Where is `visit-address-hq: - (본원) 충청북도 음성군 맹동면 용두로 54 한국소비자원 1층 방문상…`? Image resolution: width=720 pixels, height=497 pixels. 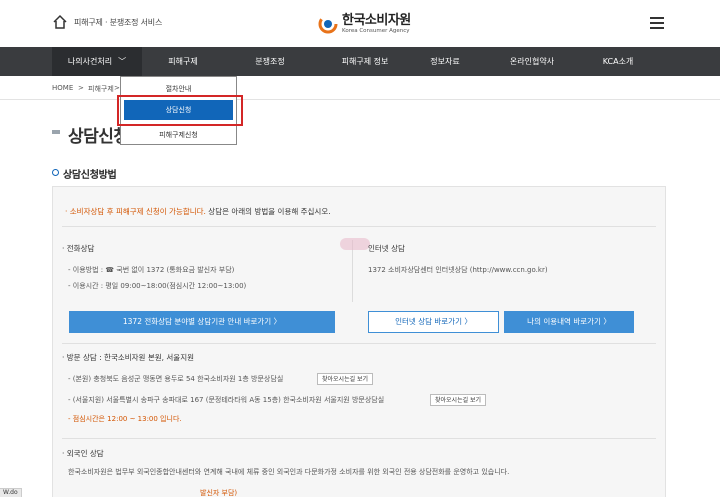 visit-address-hq: - (본원) 충청북도 음성군 맹동면 용두로 54 한국소비자원 1층 방문상… is located at coordinates (176, 379).